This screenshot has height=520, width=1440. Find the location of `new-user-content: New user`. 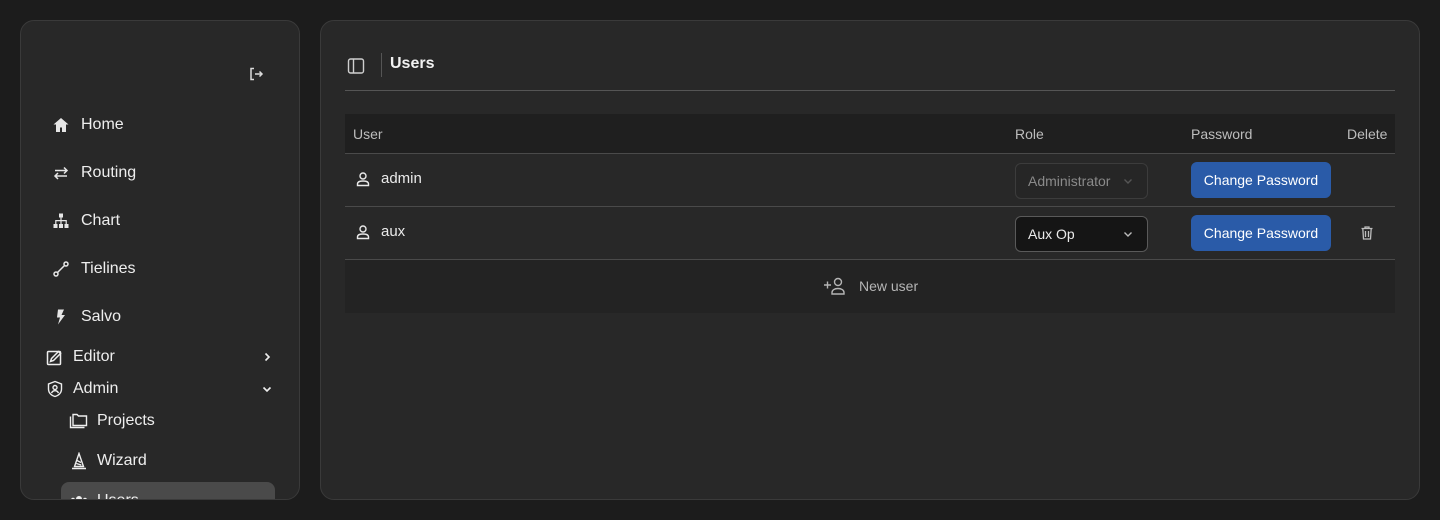

new-user-content: New user is located at coordinates (870, 286).